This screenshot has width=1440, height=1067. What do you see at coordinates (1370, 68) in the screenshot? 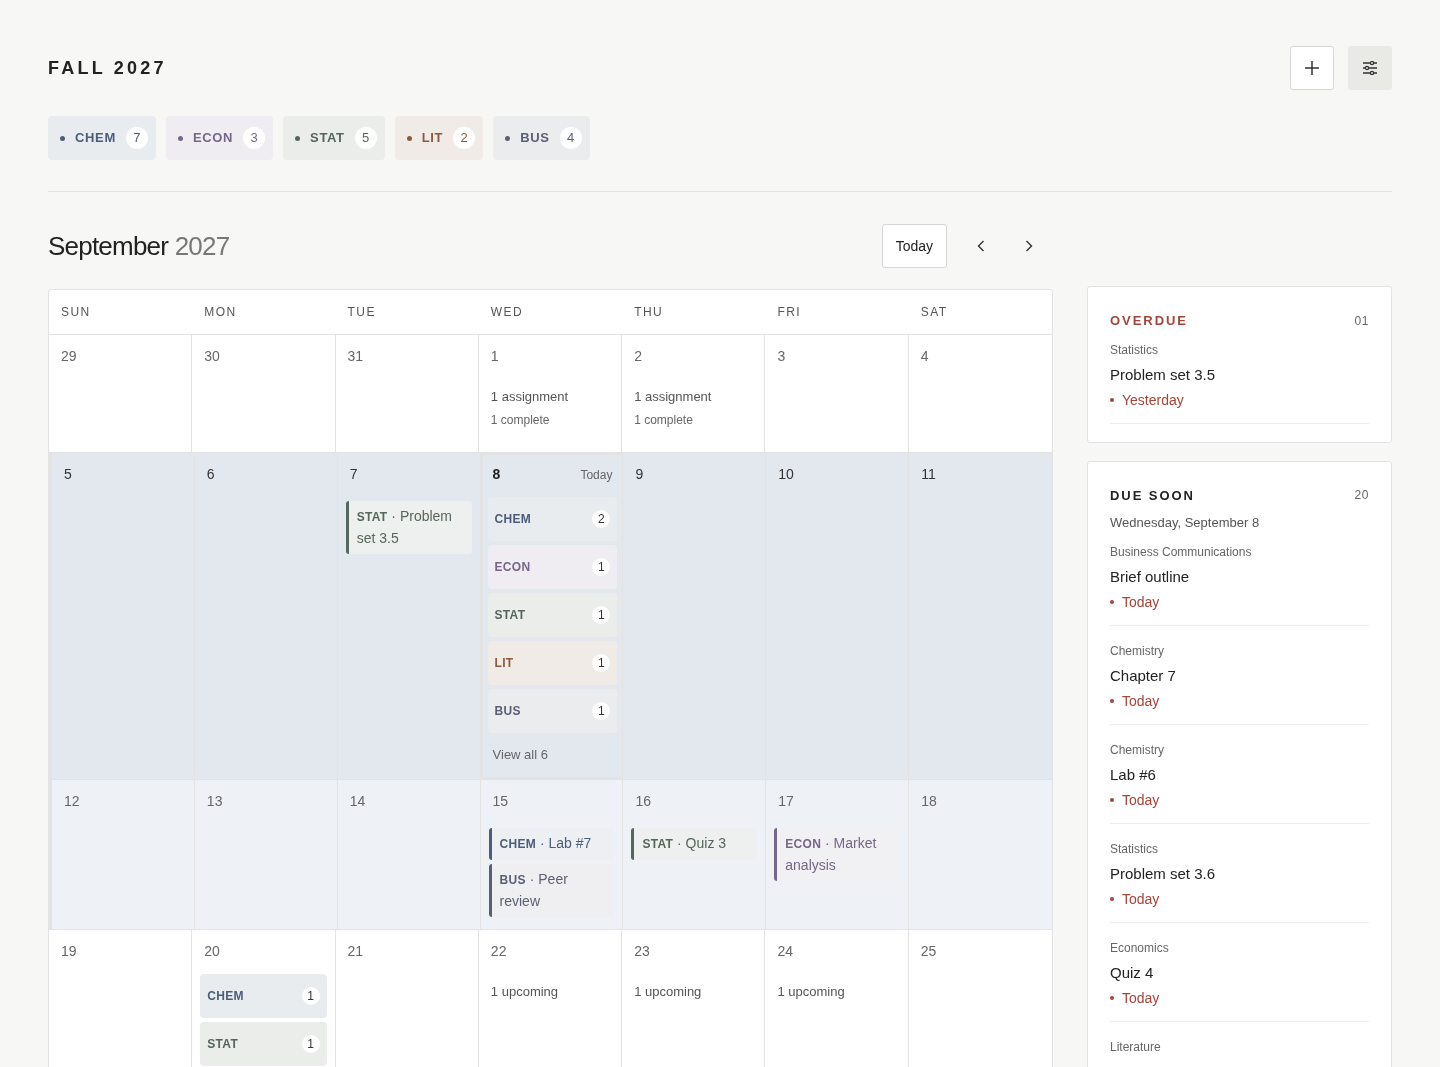
I see `filter-button` at bounding box center [1370, 68].